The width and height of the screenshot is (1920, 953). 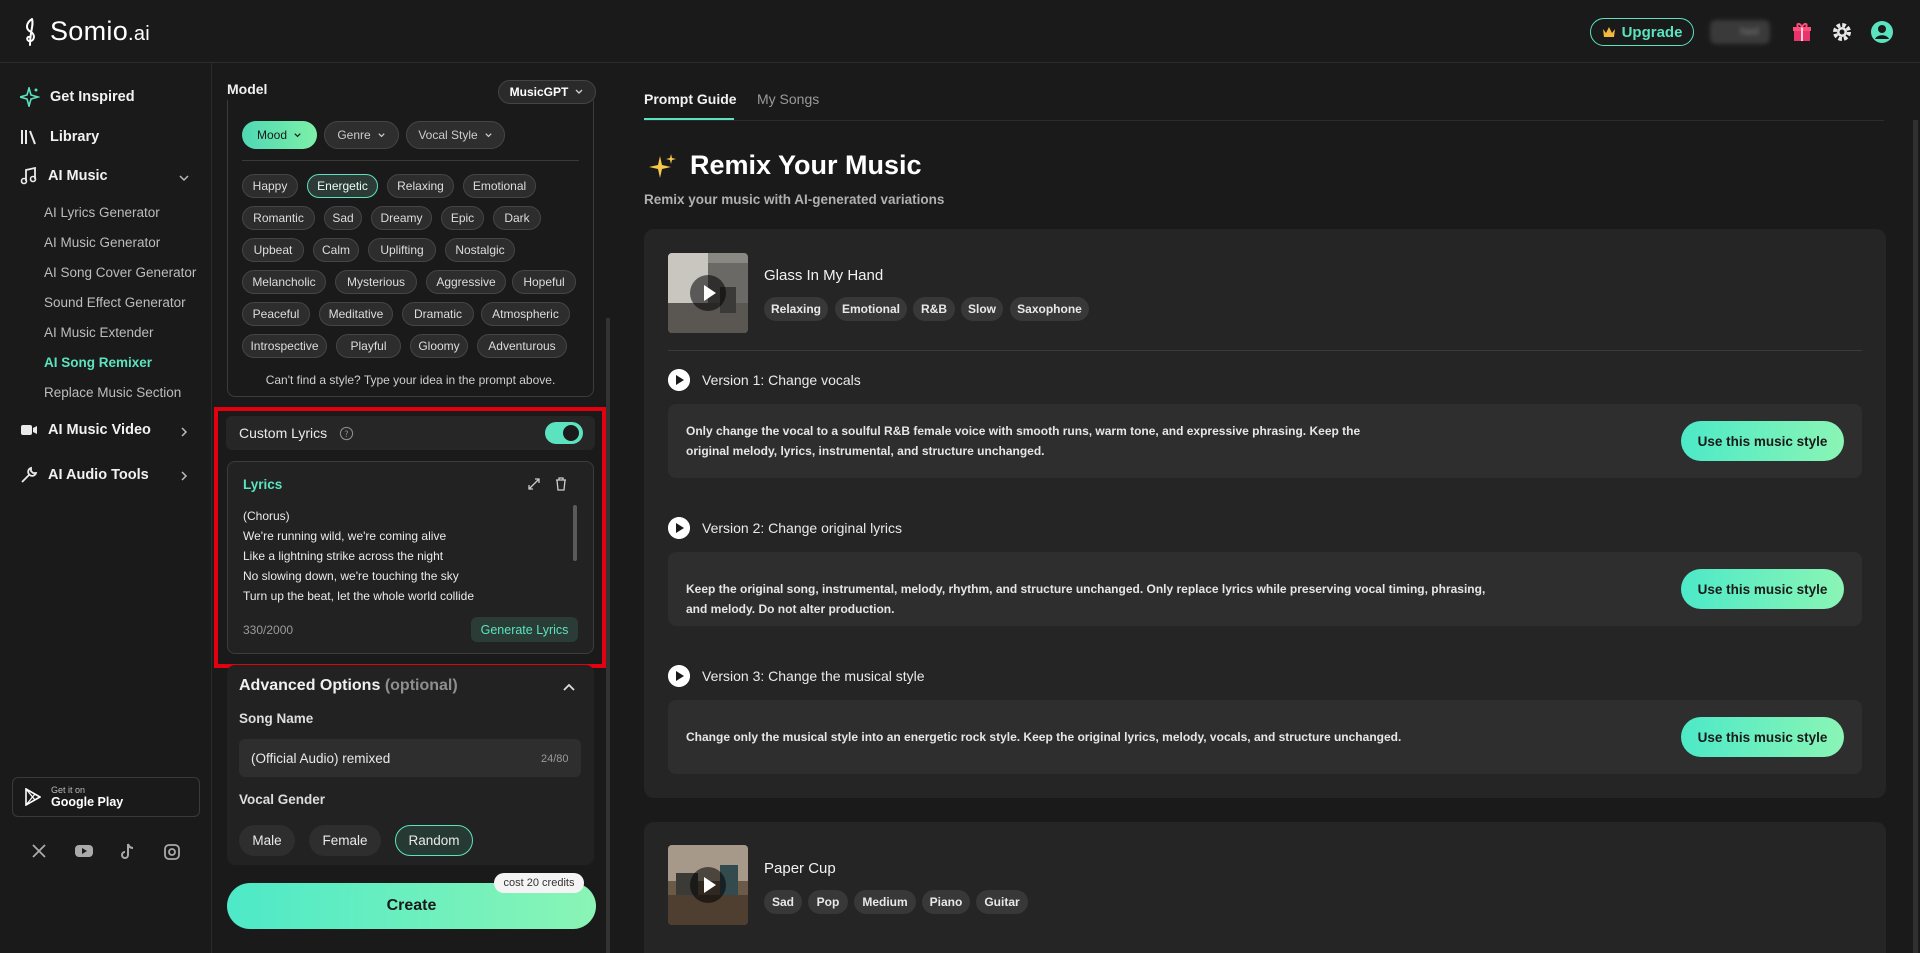 I want to click on sidebar-item-get-inspired: Get Inspired, so click(x=77, y=97).